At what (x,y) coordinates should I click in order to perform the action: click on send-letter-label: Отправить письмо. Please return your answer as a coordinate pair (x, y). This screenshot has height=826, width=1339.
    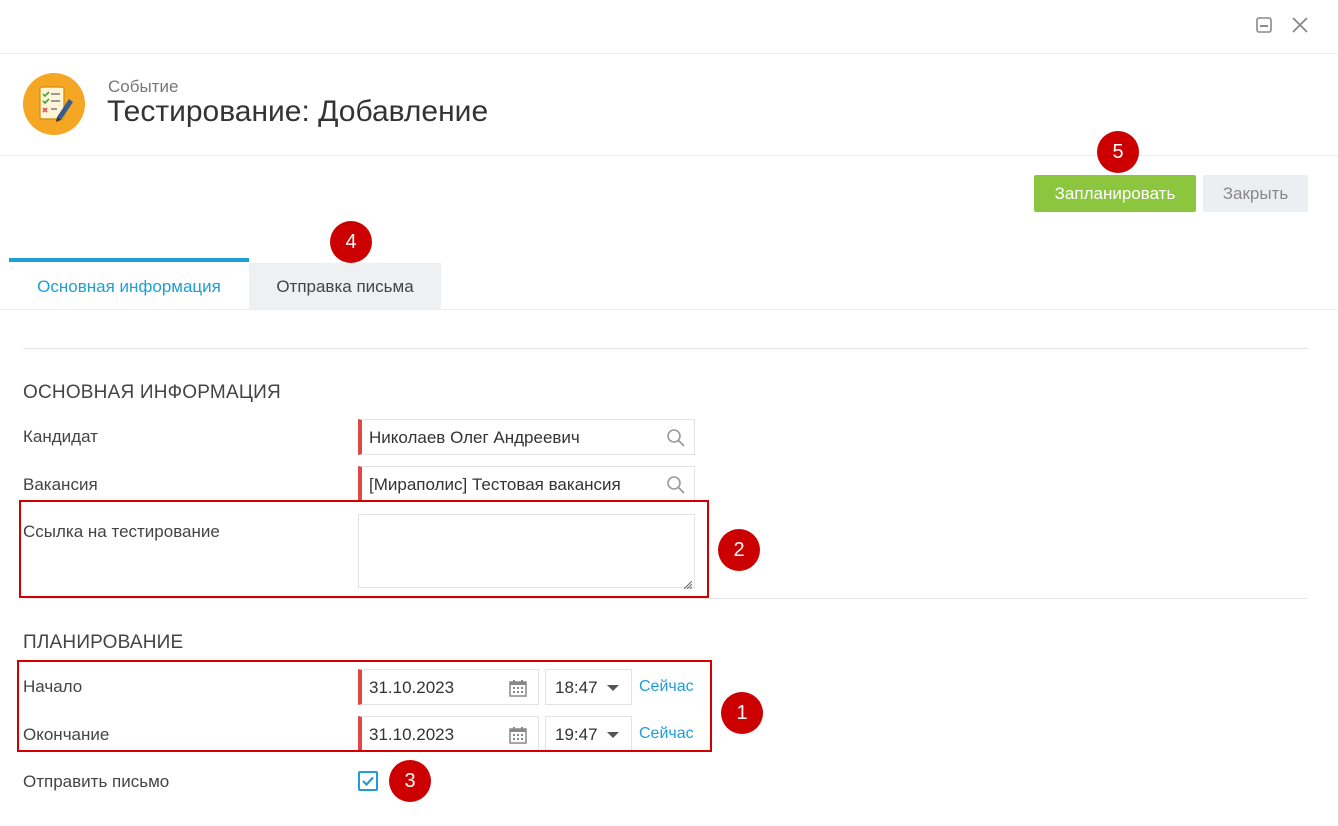
    Looking at the image, I should click on (96, 781).